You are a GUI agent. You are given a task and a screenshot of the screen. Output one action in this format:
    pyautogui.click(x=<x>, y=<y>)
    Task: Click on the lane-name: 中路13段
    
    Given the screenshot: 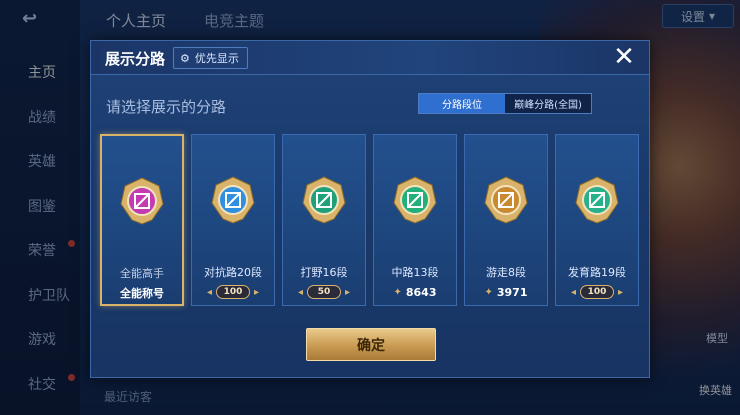 What is the action you would take?
    pyautogui.click(x=415, y=272)
    